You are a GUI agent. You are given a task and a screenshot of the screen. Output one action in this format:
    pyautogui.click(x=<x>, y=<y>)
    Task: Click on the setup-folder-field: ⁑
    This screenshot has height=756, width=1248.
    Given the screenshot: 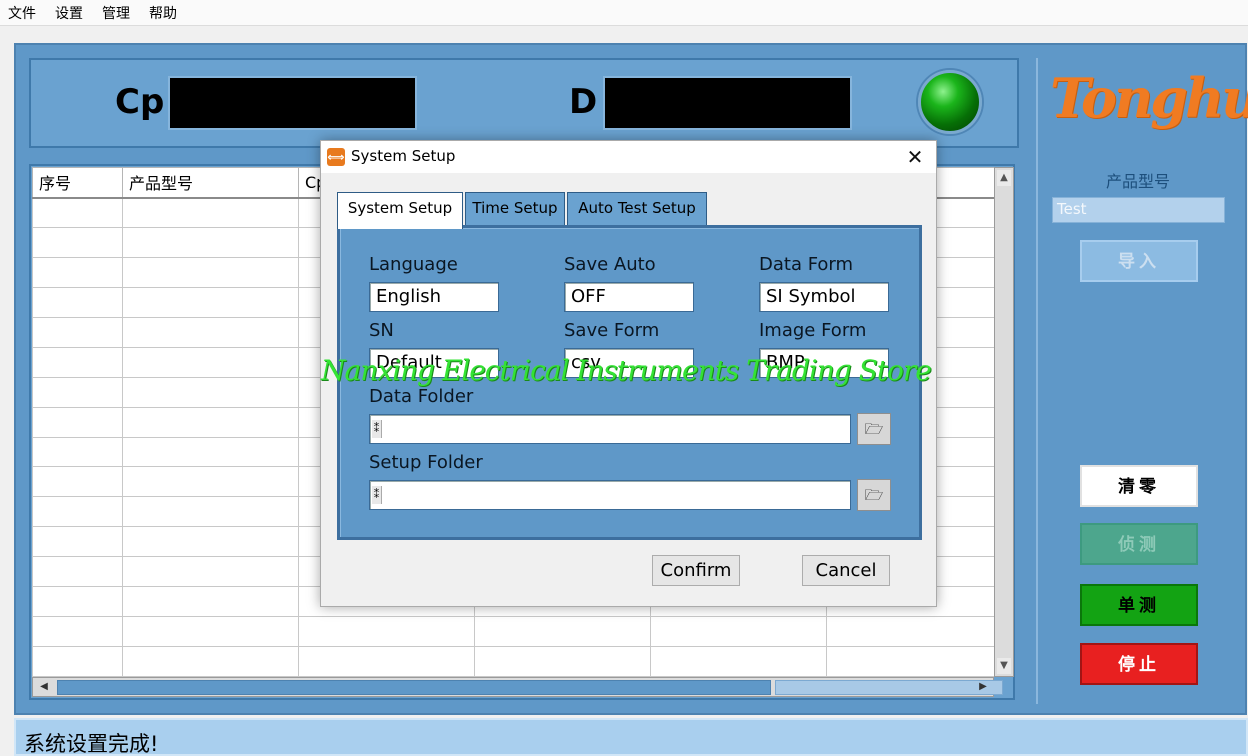 What is the action you would take?
    pyautogui.click(x=610, y=495)
    